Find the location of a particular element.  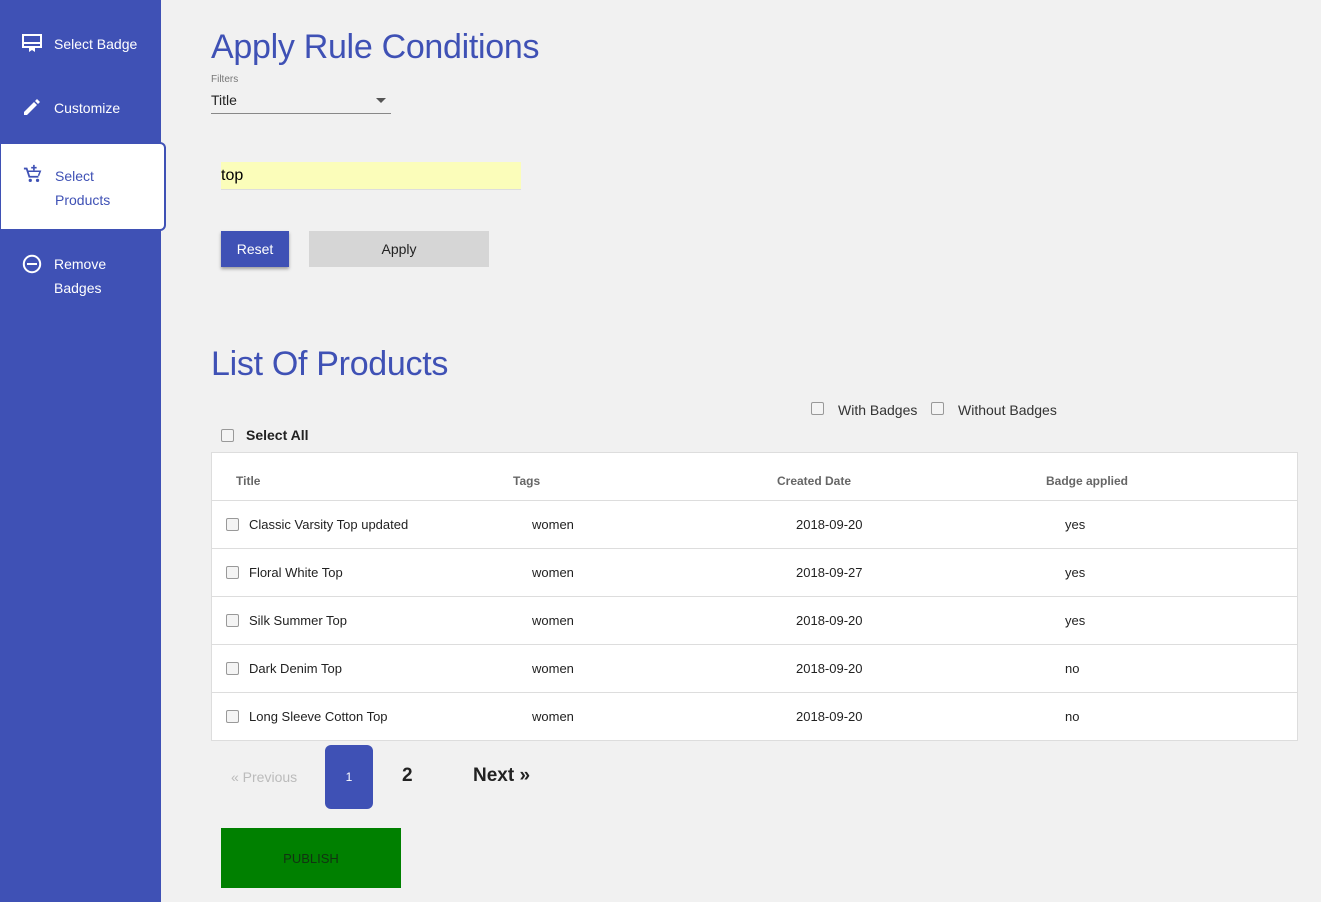

filter-select: Title is located at coordinates (301, 101).